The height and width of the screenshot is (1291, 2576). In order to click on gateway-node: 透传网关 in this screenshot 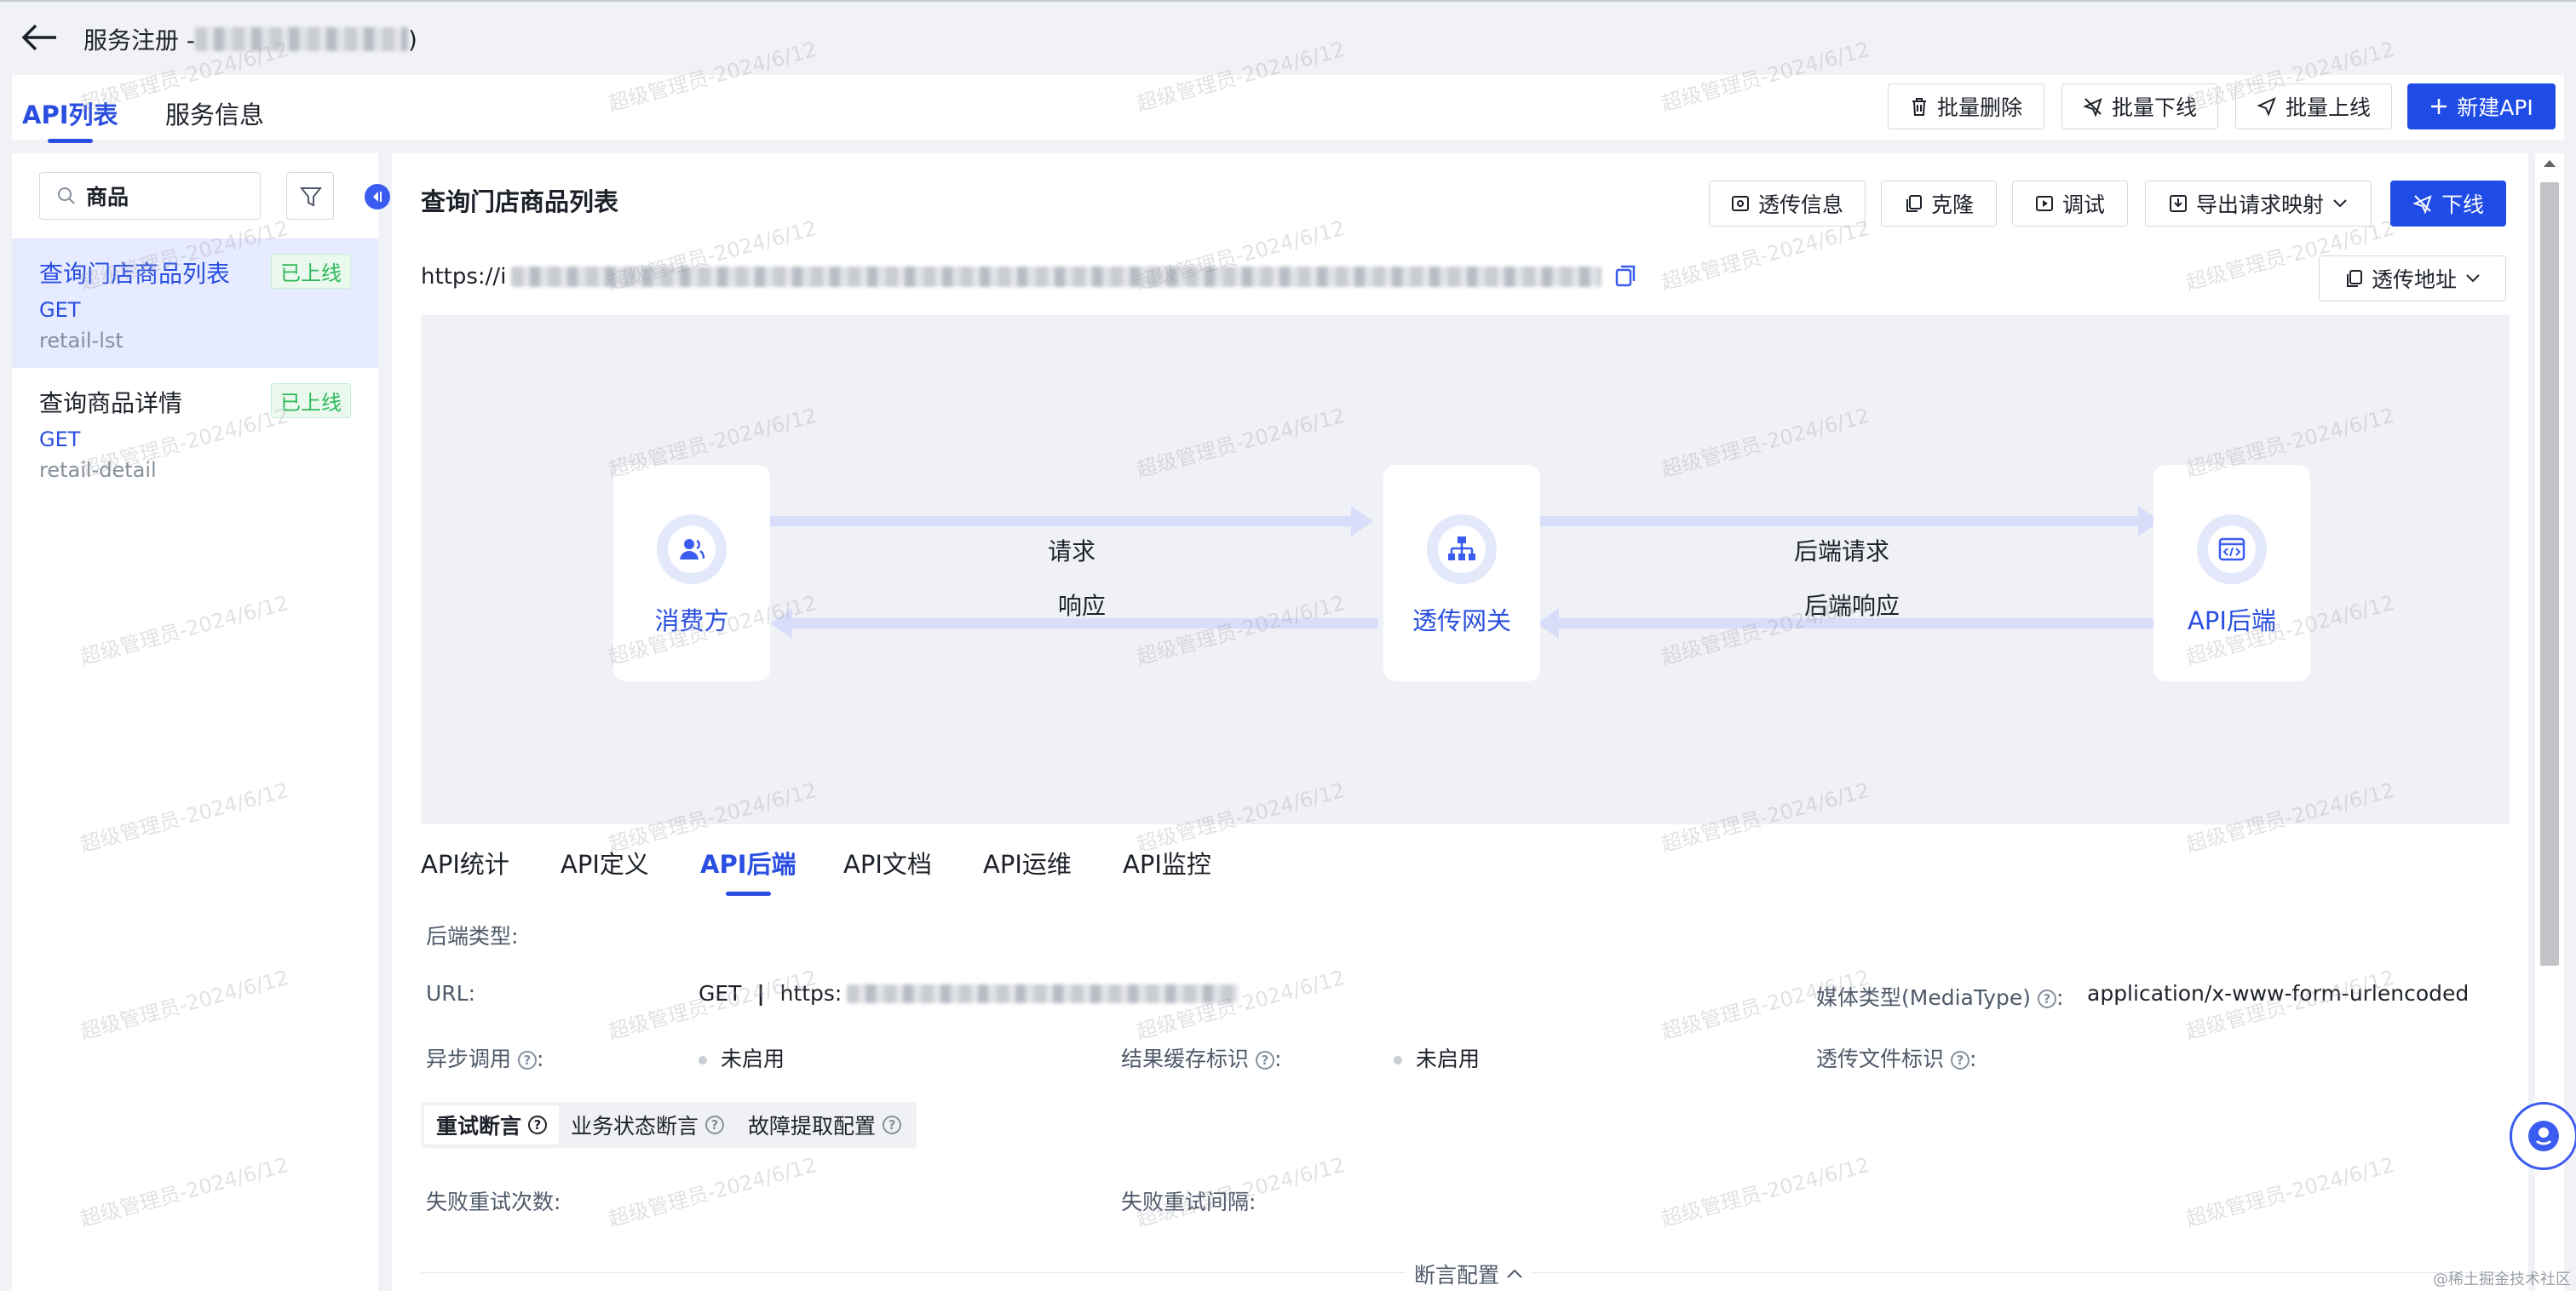, I will do `click(1462, 573)`.